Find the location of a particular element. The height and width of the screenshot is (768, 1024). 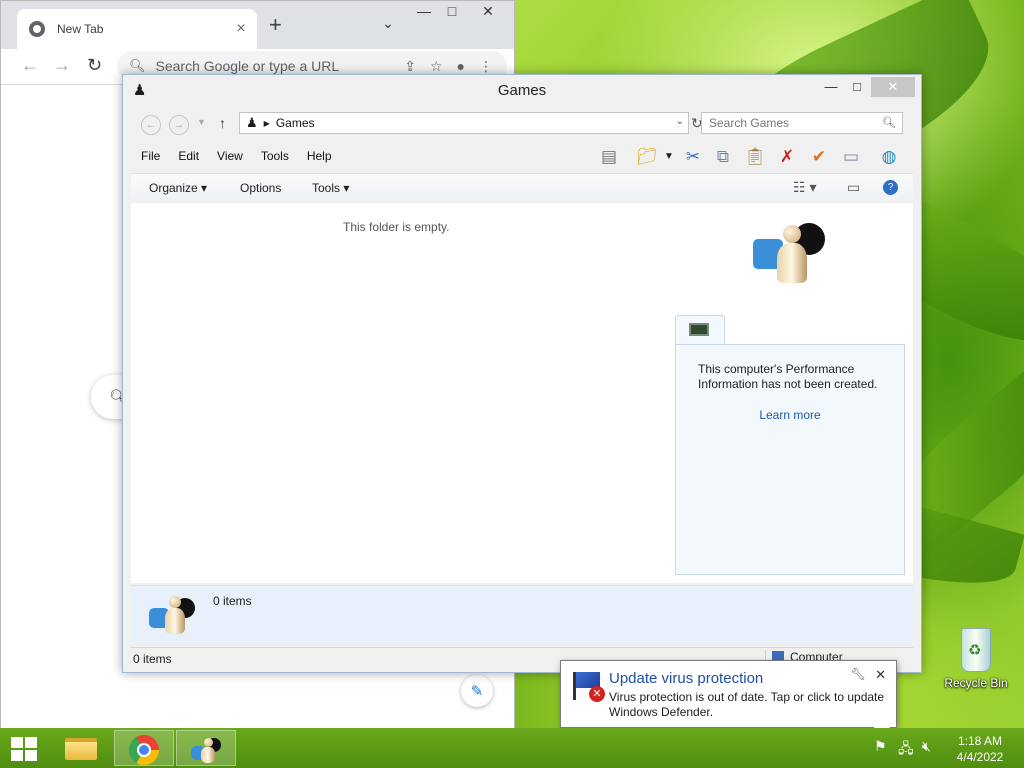

paste-clipboard-icon: 📋︎ is located at coordinates (755, 157).